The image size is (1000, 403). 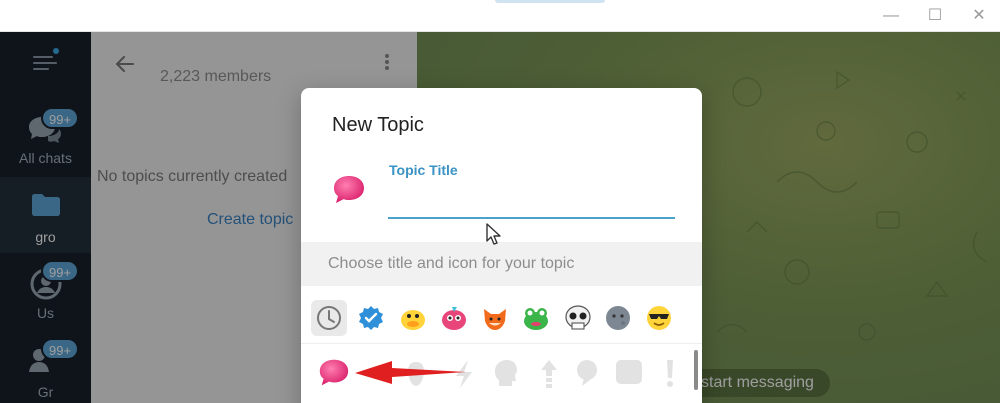 I want to click on topic-title-label: Topic Title, so click(x=423, y=170).